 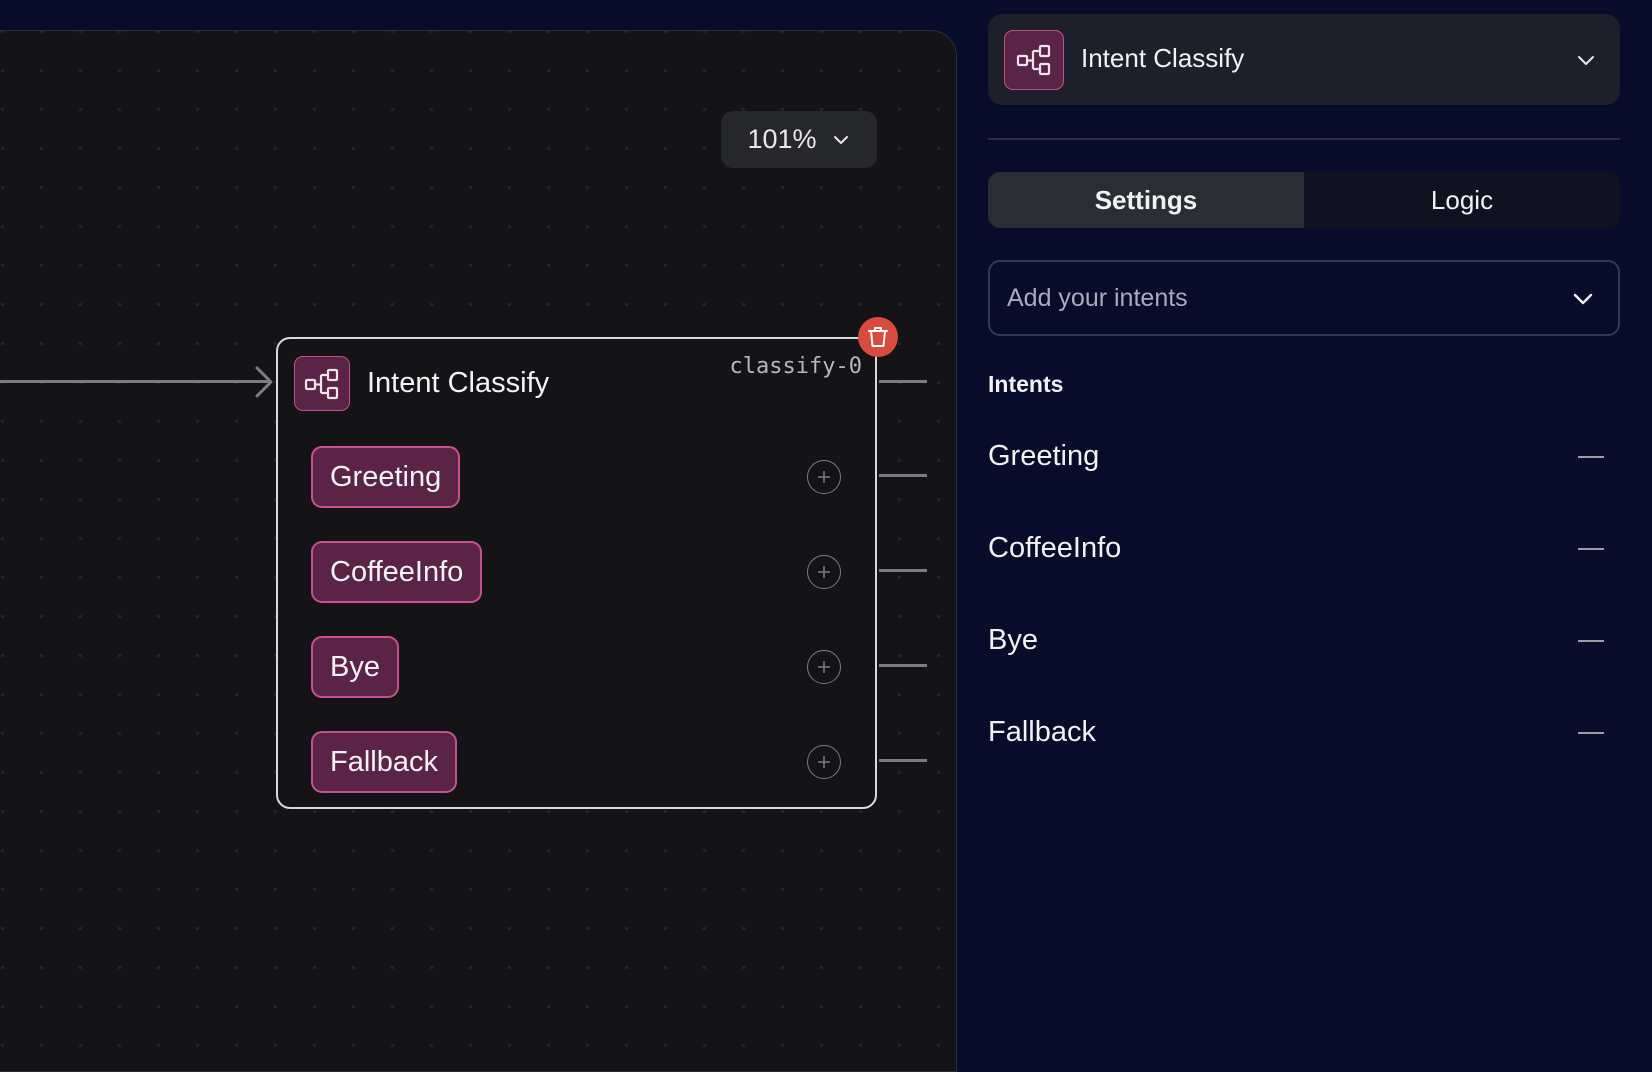 I want to click on arrow-head-icon, so click(x=264, y=382).